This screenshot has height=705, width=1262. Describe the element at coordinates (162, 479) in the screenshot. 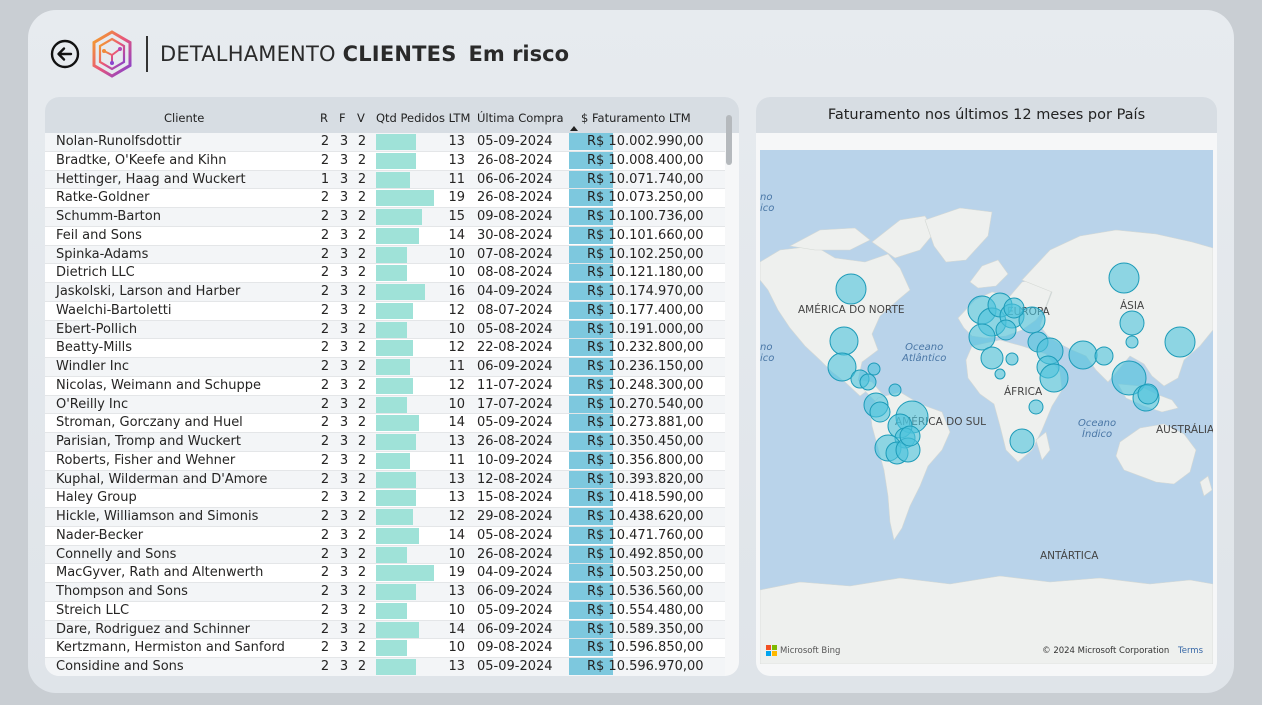

I see `cell-cliente: Kuphal, Wilderman and D'Amore` at that location.